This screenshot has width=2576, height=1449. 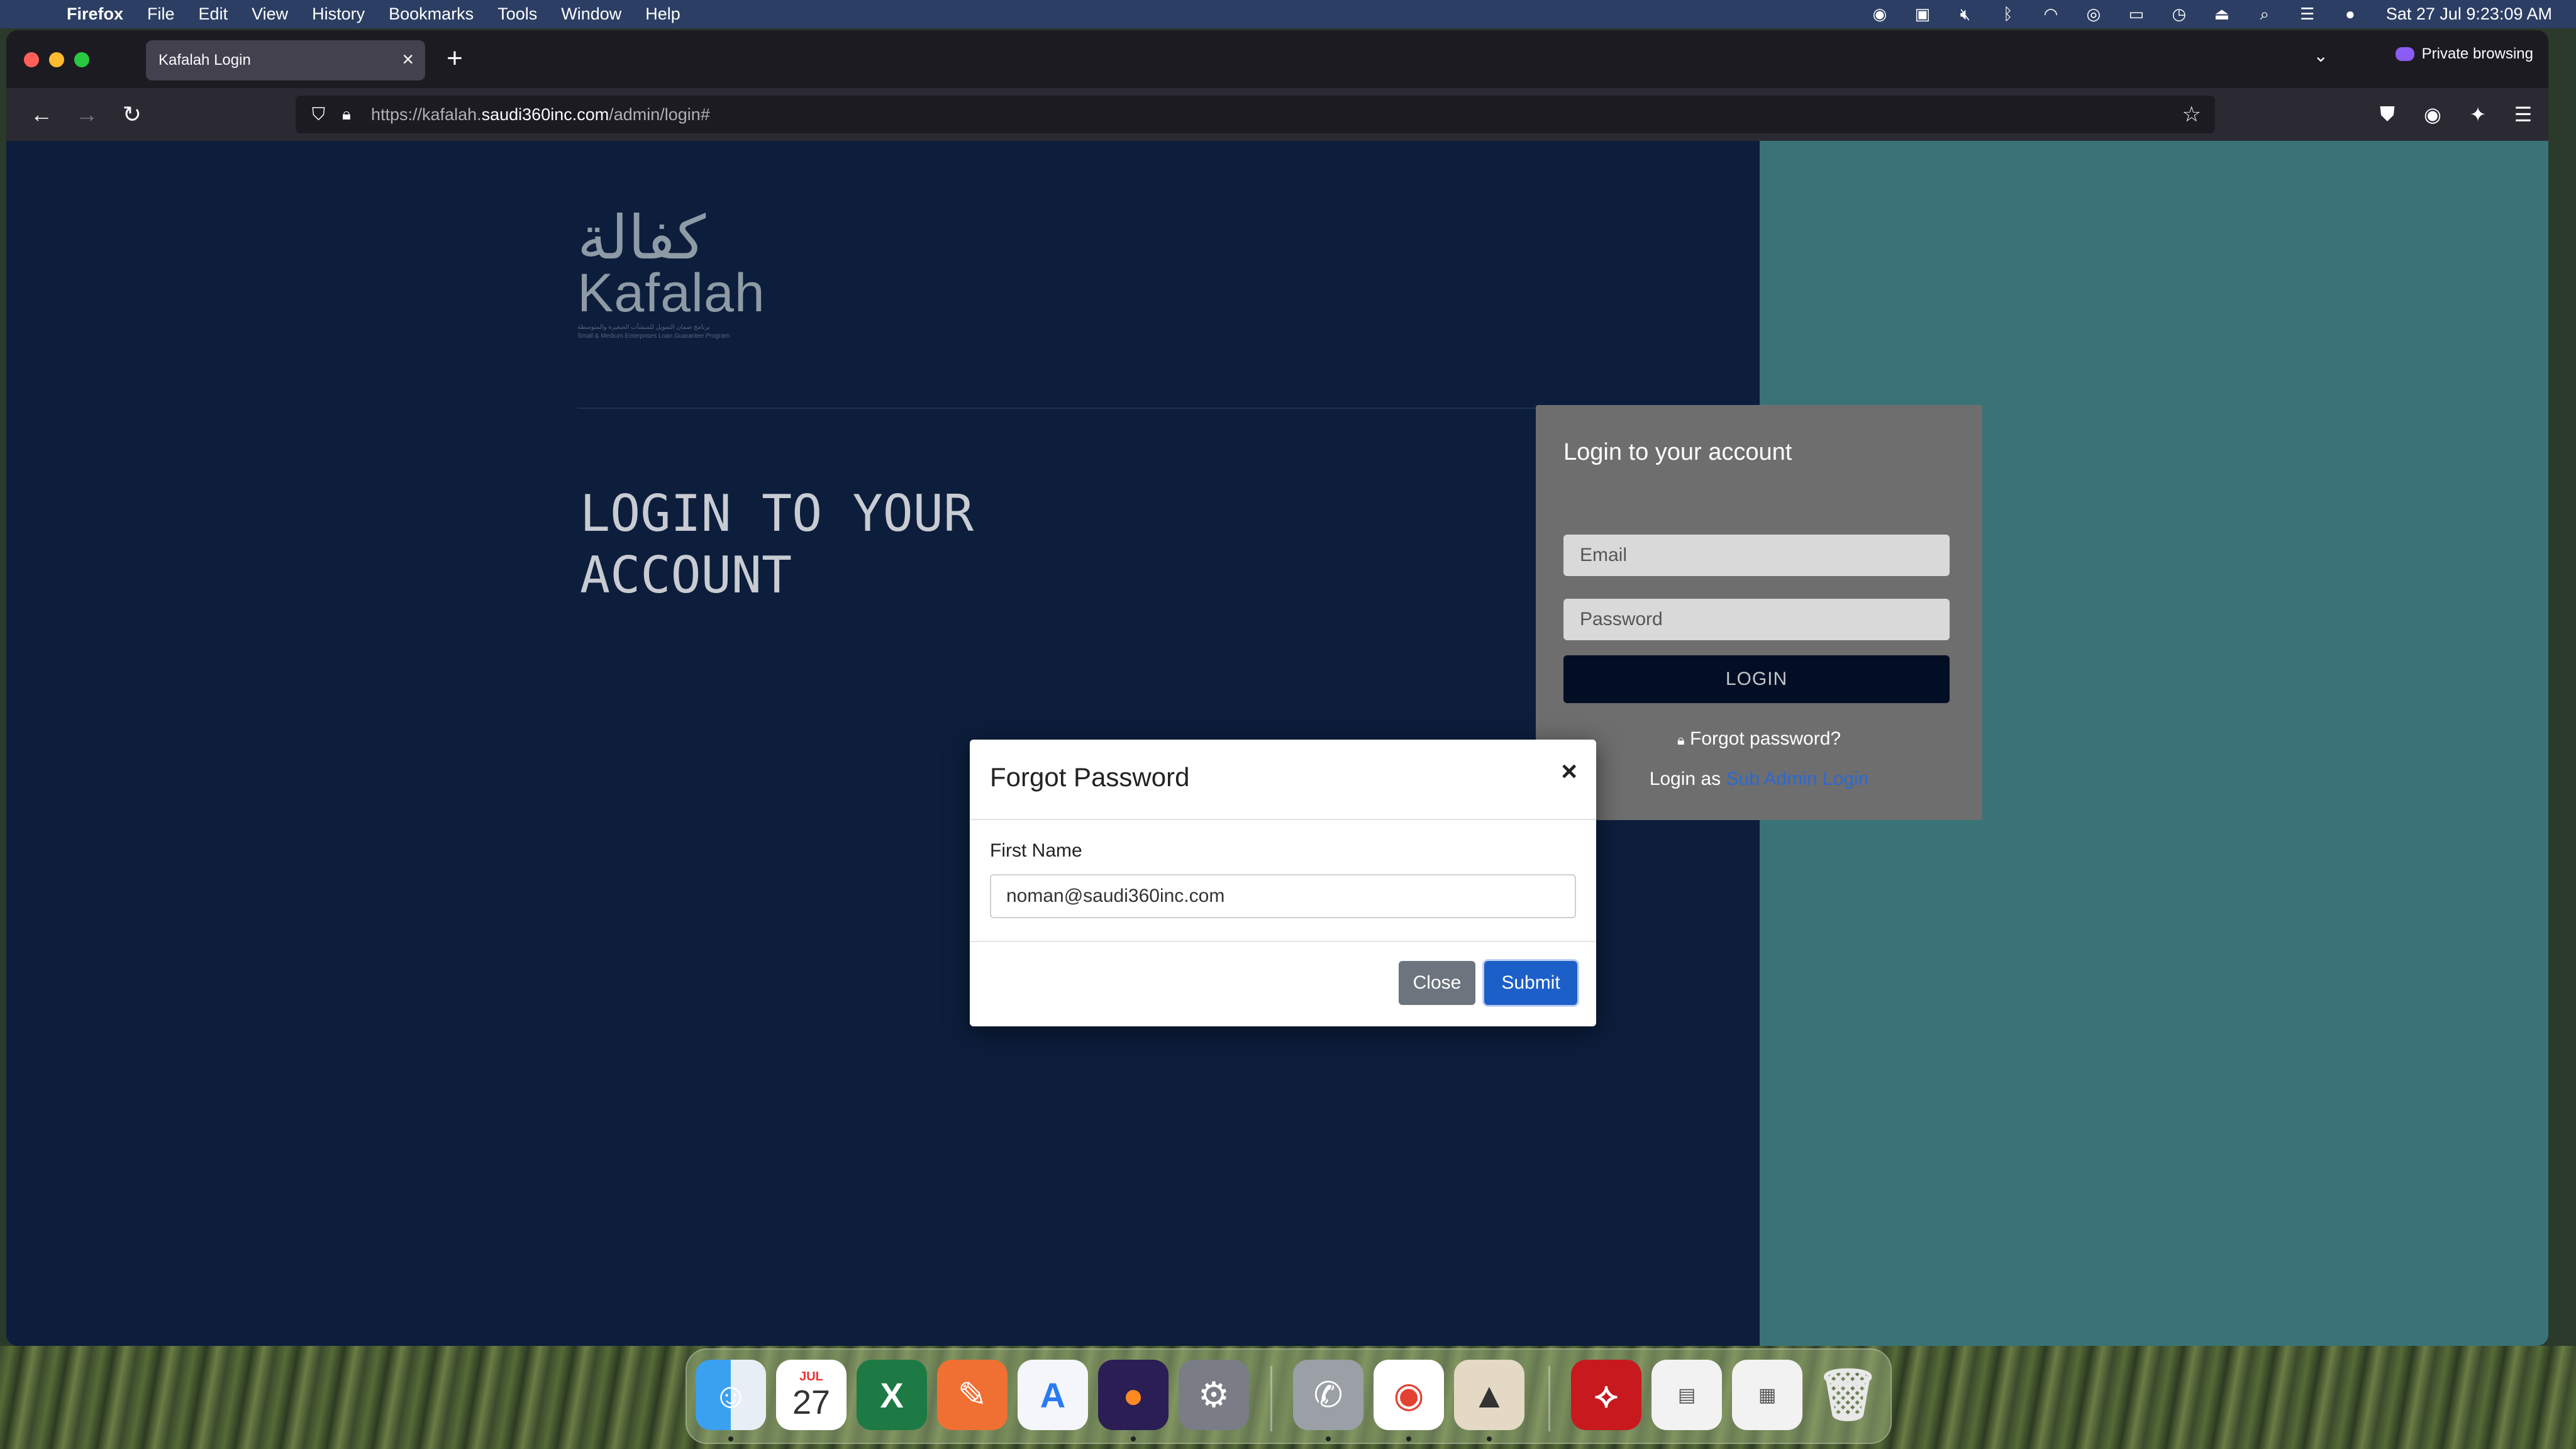 I want to click on forward-arrow-icon: →, so click(x=87, y=114).